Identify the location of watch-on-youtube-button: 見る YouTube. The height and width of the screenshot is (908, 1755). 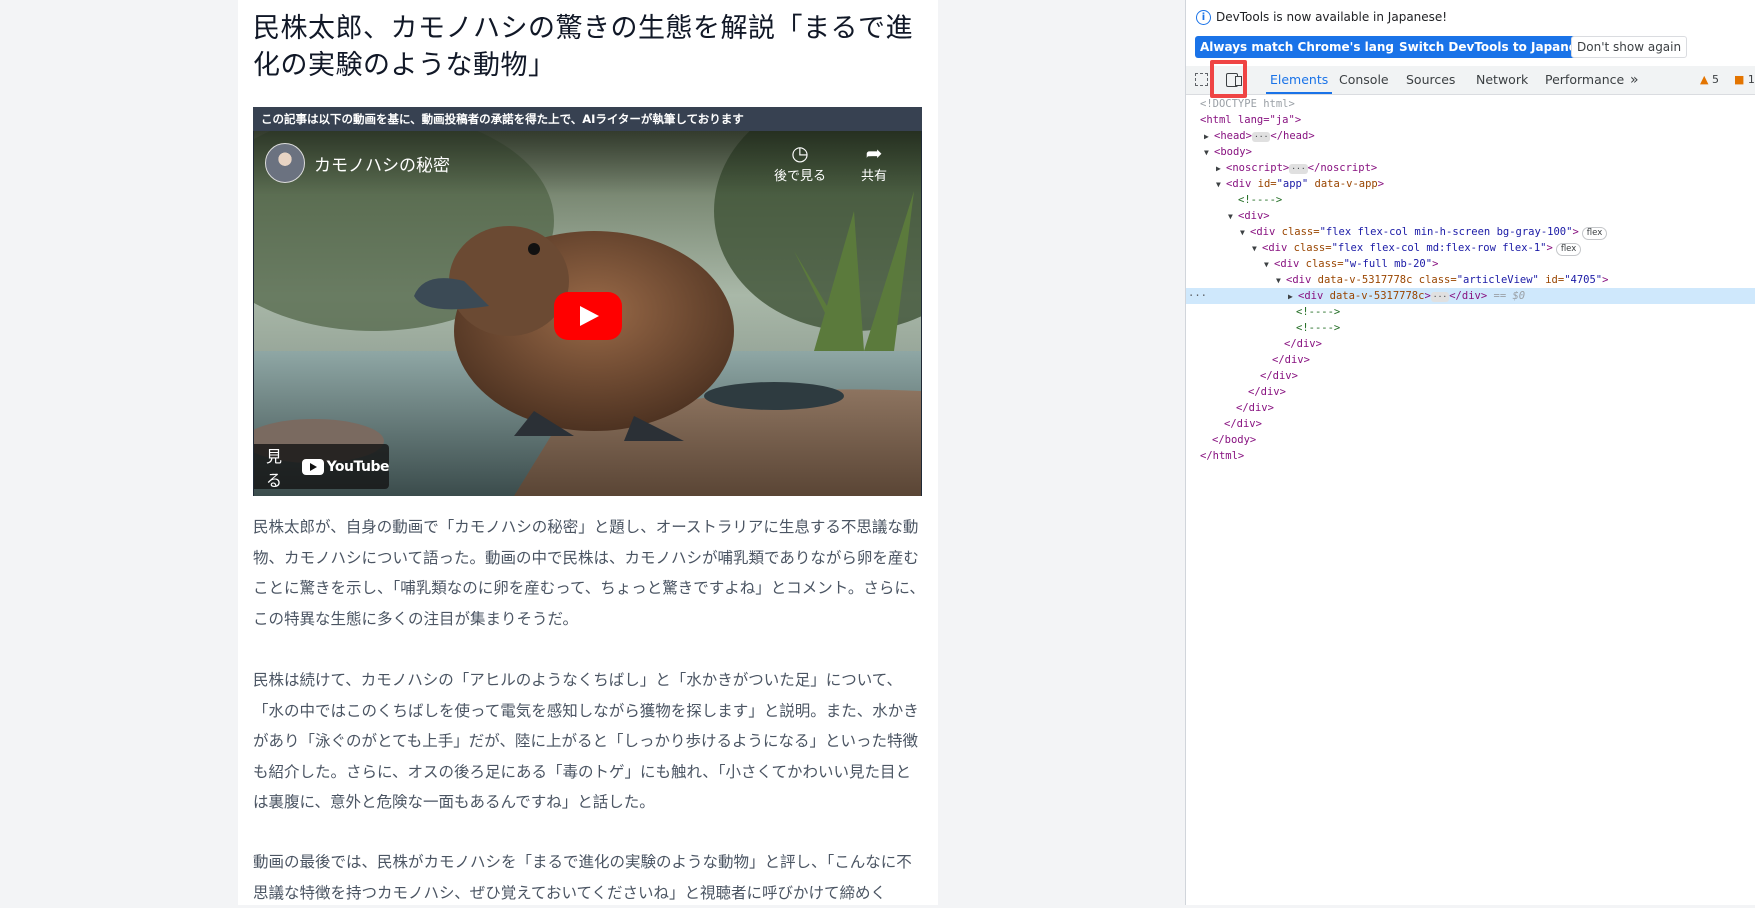
(322, 467).